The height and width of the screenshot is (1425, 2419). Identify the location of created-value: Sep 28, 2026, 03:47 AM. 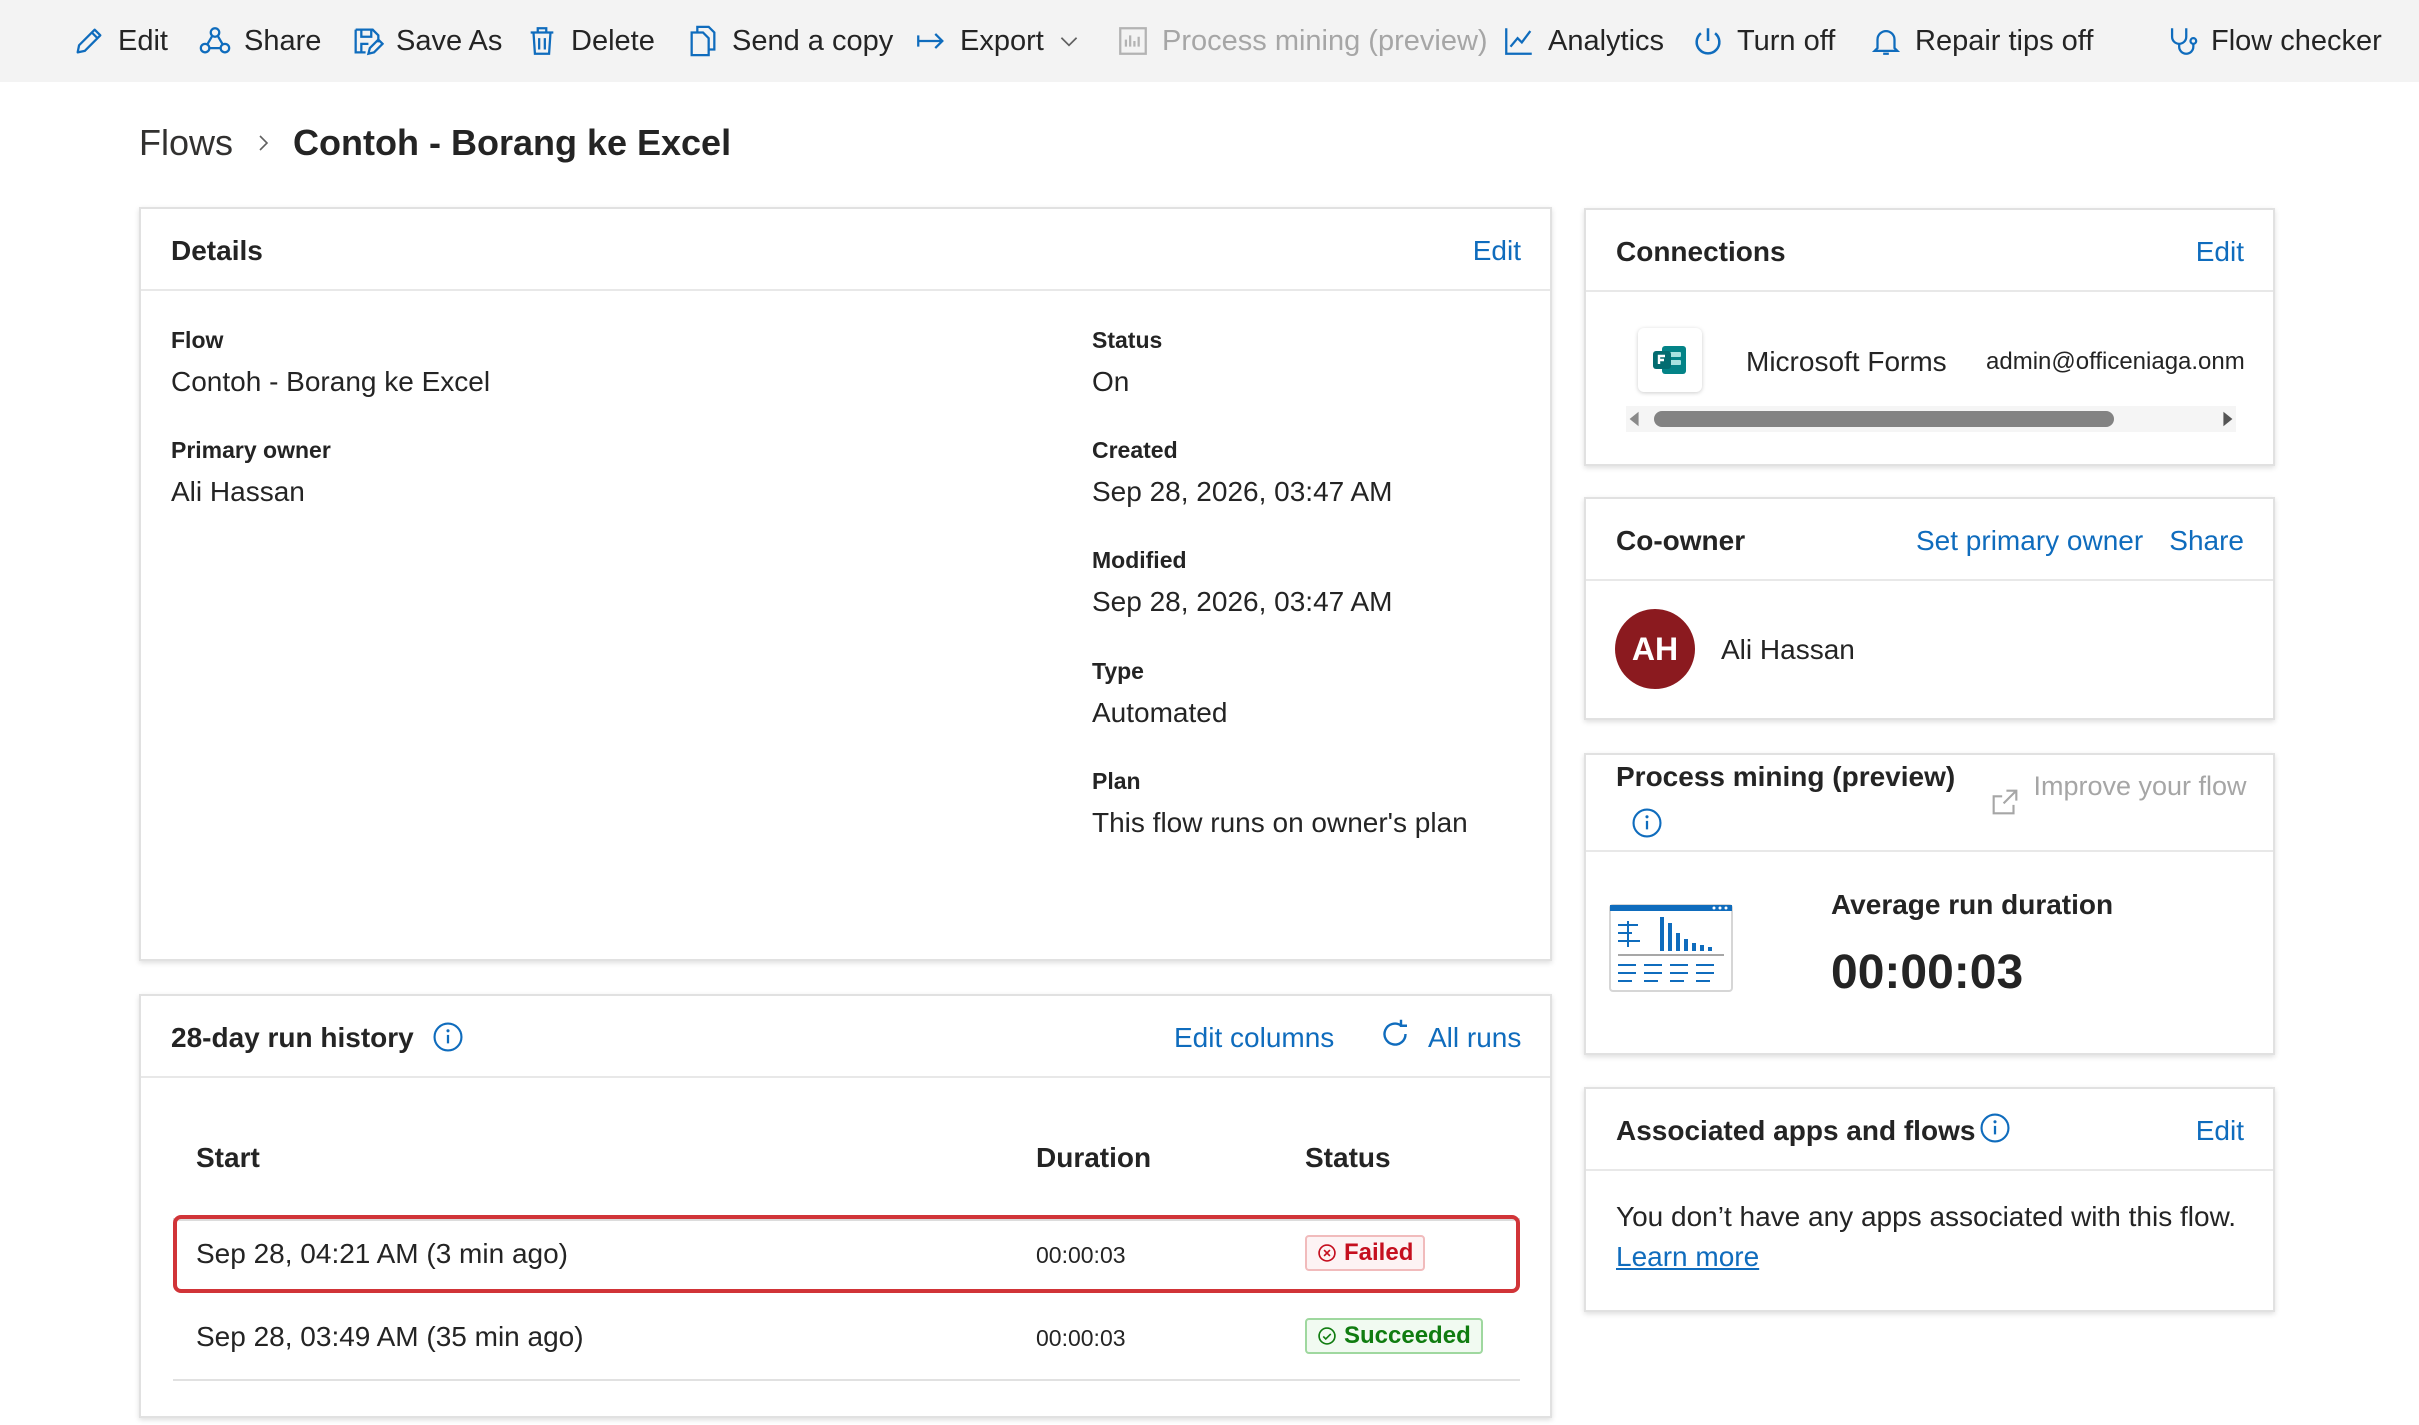
(1242, 491).